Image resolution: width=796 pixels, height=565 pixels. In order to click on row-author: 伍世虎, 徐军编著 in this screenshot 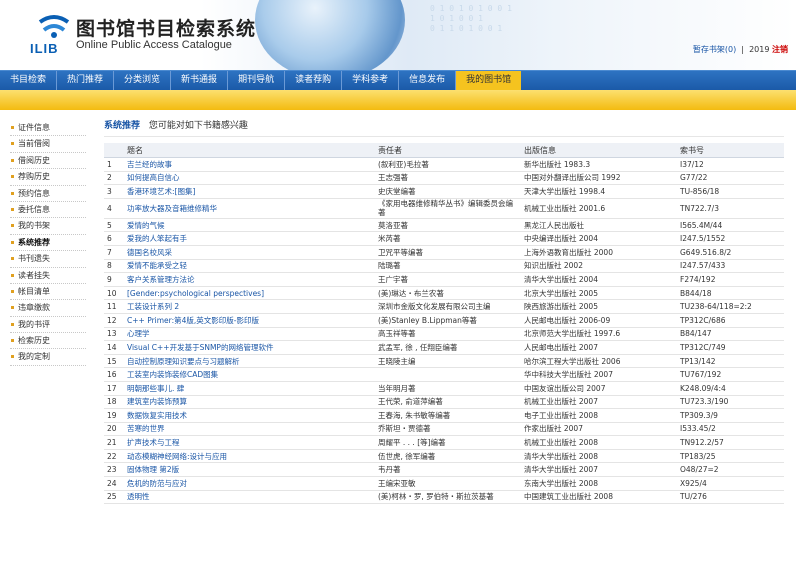, I will do `click(448, 456)`.